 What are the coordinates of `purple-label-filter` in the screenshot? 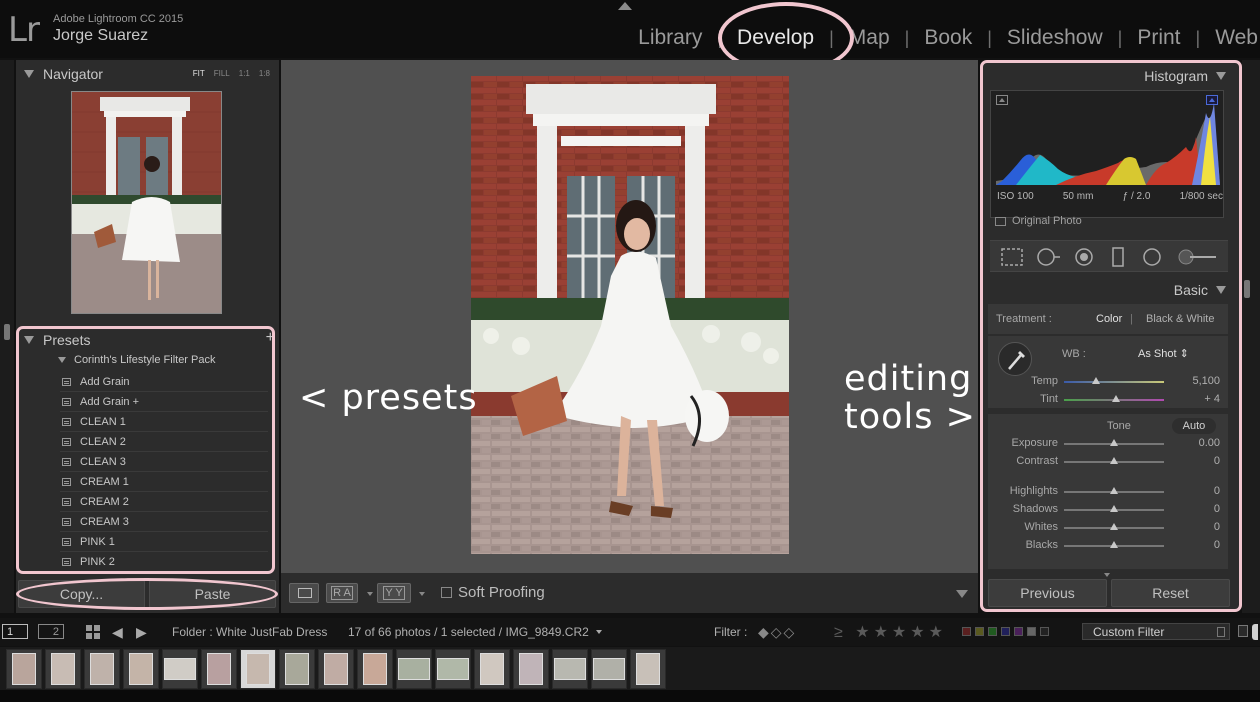 It's located at (1018, 631).